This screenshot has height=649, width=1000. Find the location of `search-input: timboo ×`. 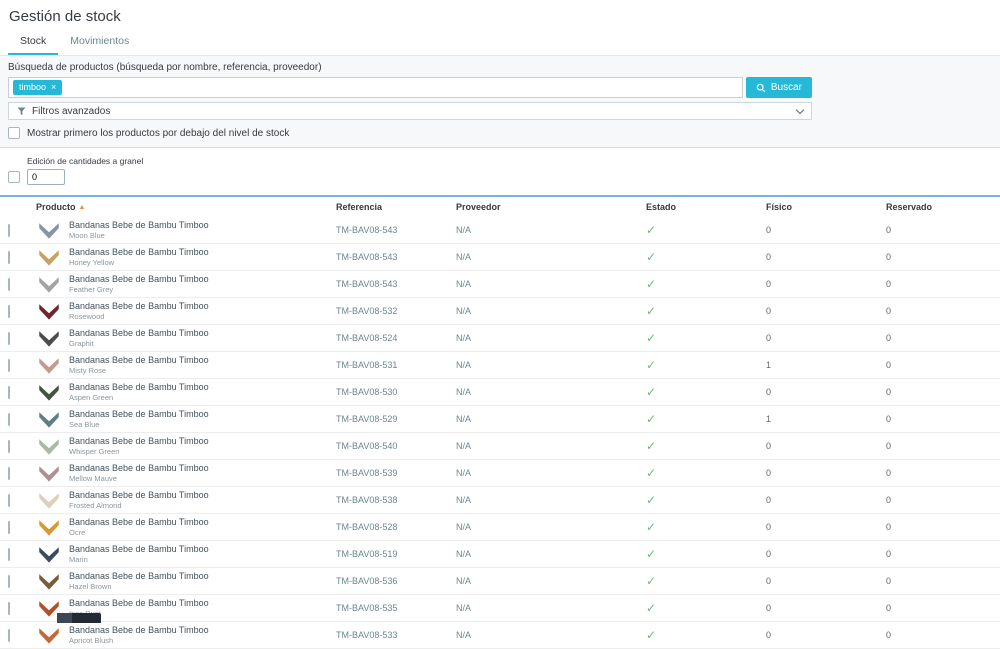

search-input: timboo × is located at coordinates (375, 87).